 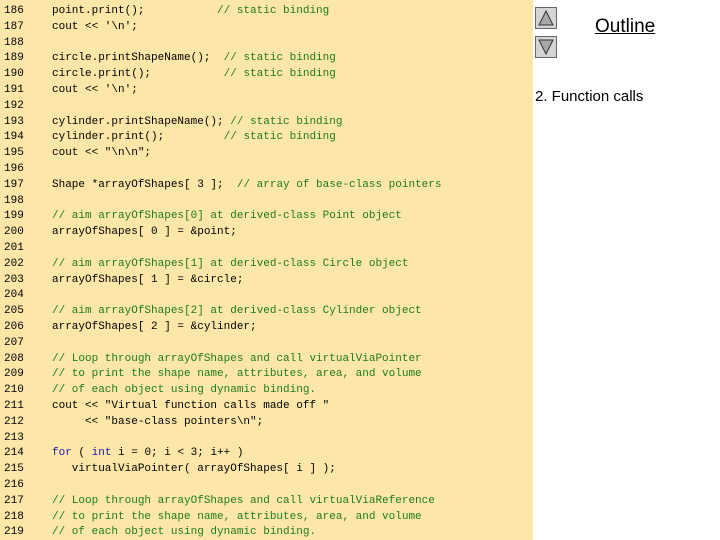 I want to click on previous-slide-button, so click(x=546, y=18).